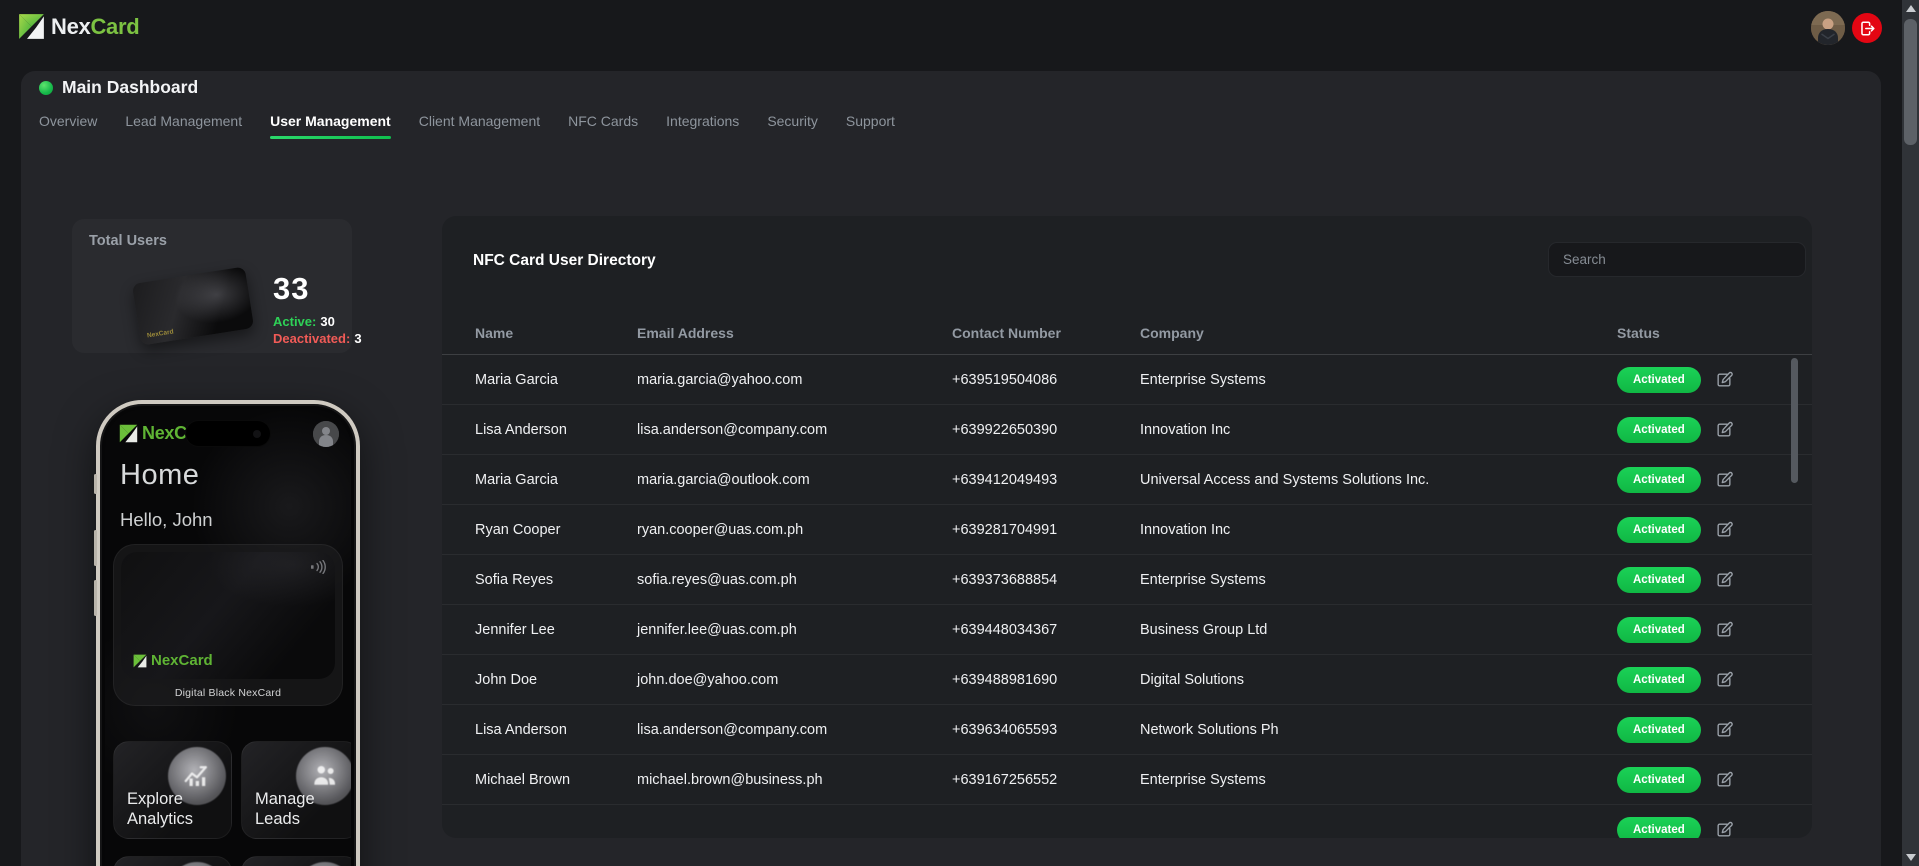  What do you see at coordinates (1005, 729) in the screenshot?
I see `cell-contact: +639634065593` at bounding box center [1005, 729].